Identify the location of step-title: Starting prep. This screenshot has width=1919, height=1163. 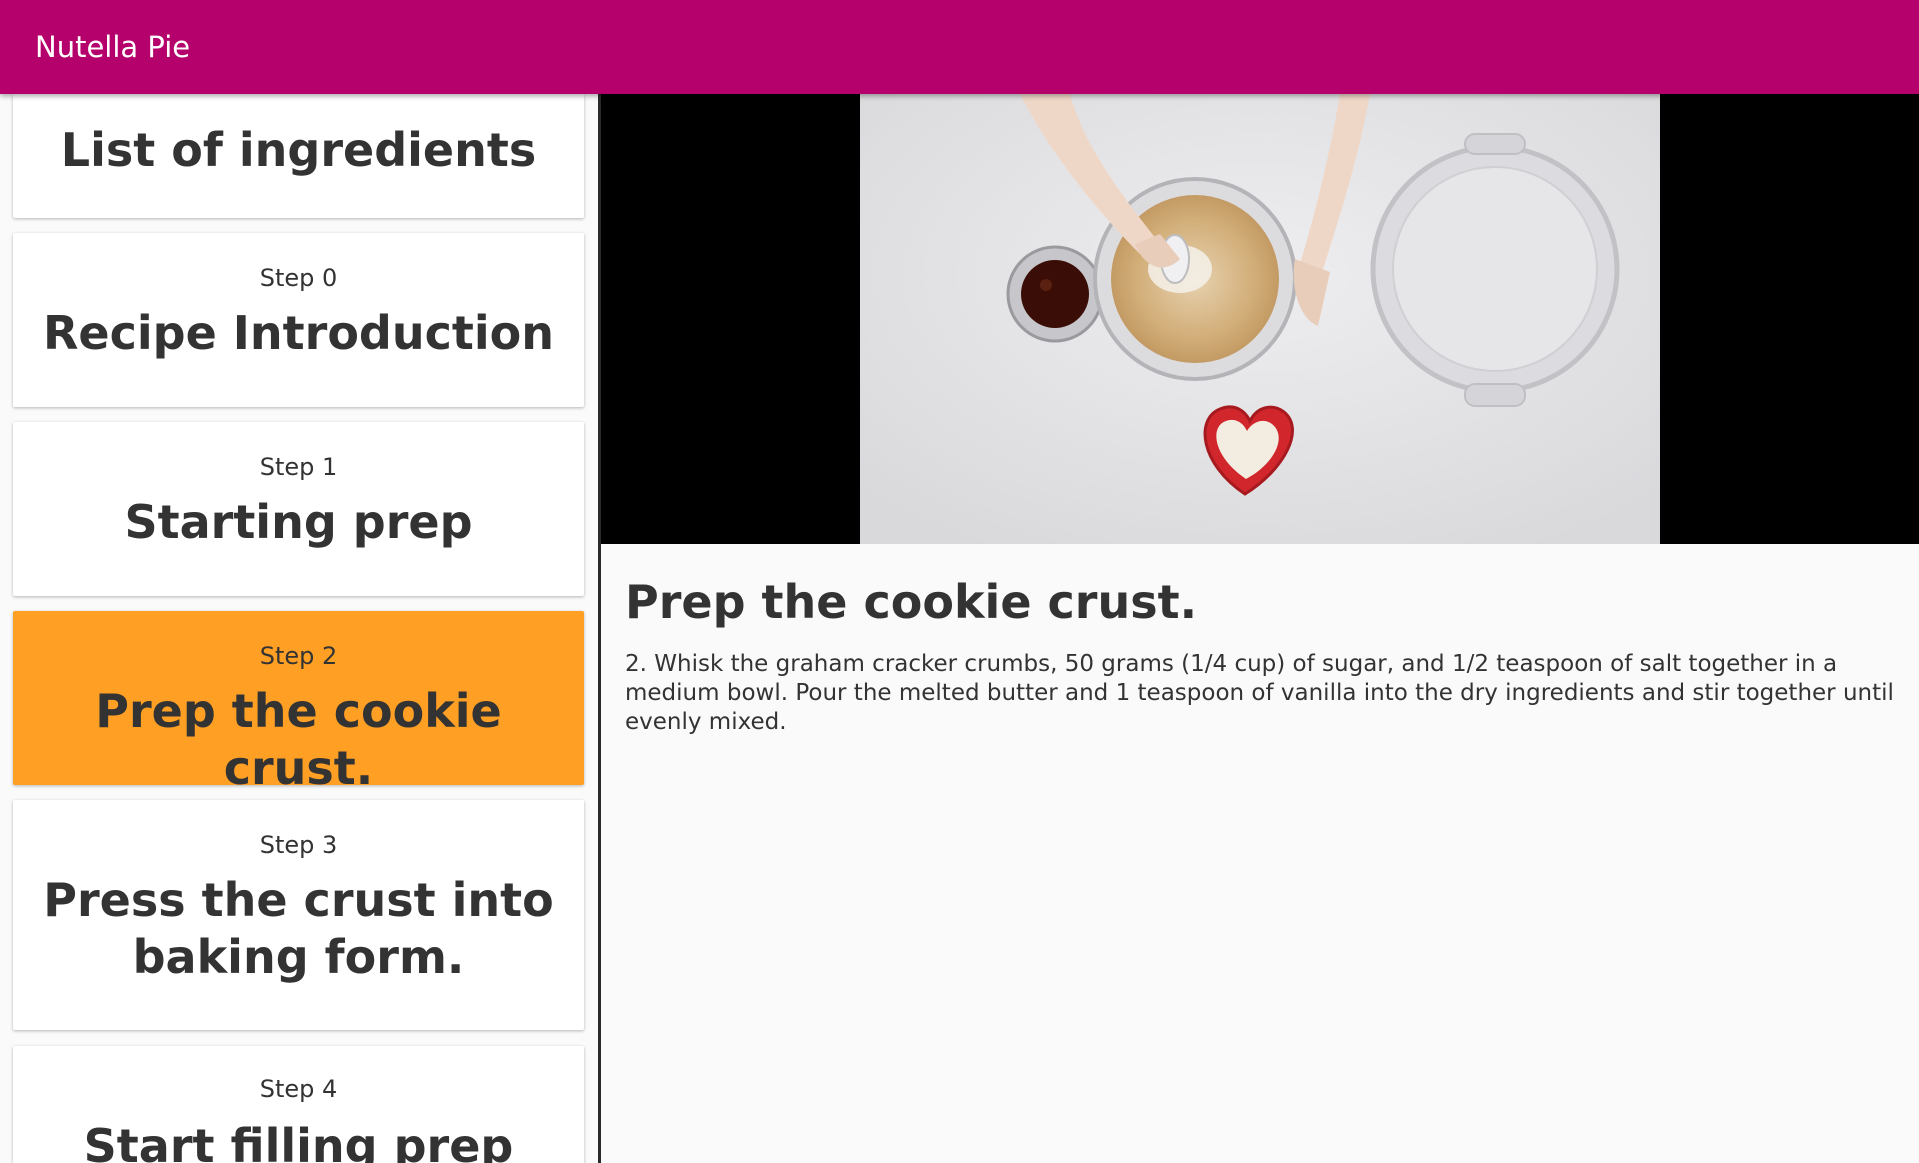
(298, 522).